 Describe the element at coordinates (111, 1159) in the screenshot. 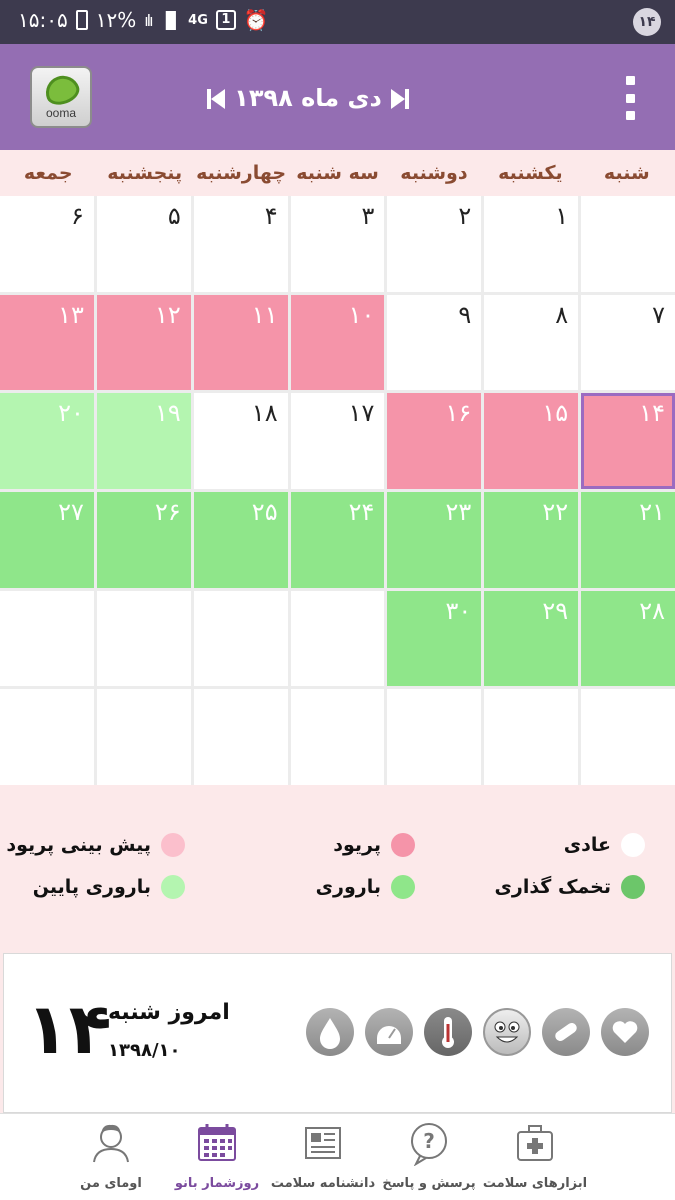

I see `nav-my-ooma: اومای من` at that location.